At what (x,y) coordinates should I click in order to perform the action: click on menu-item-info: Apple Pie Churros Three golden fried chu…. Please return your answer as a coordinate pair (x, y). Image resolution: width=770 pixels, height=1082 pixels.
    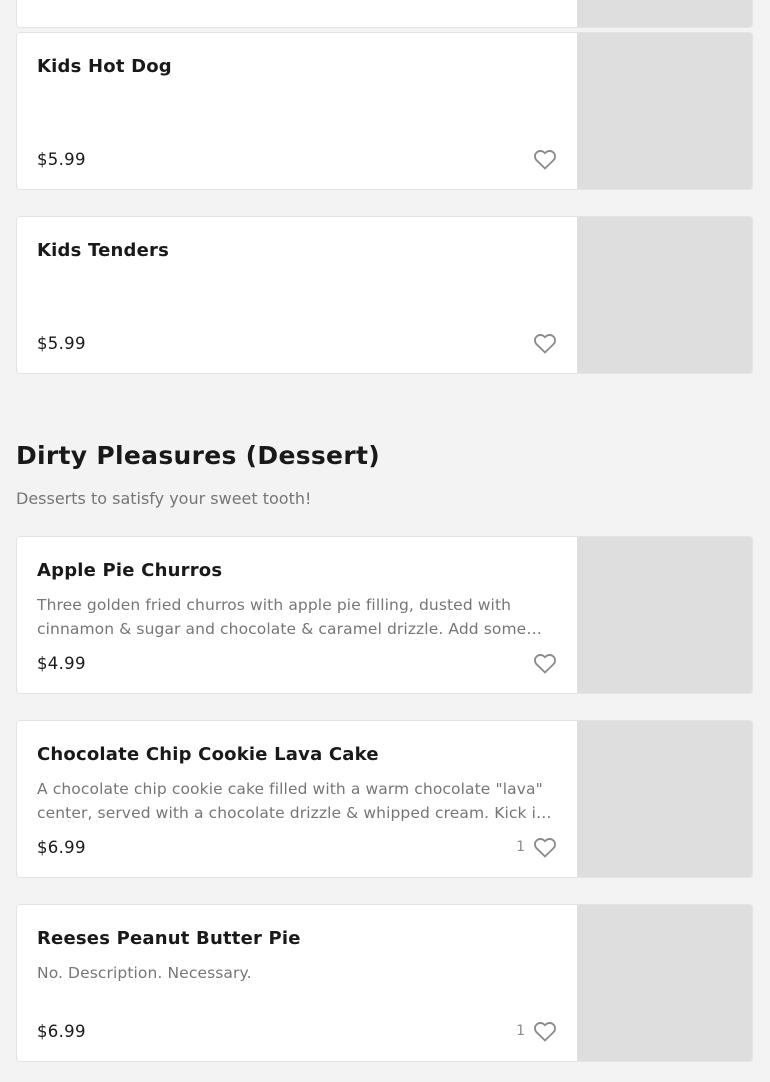
    Looking at the image, I should click on (297, 615).